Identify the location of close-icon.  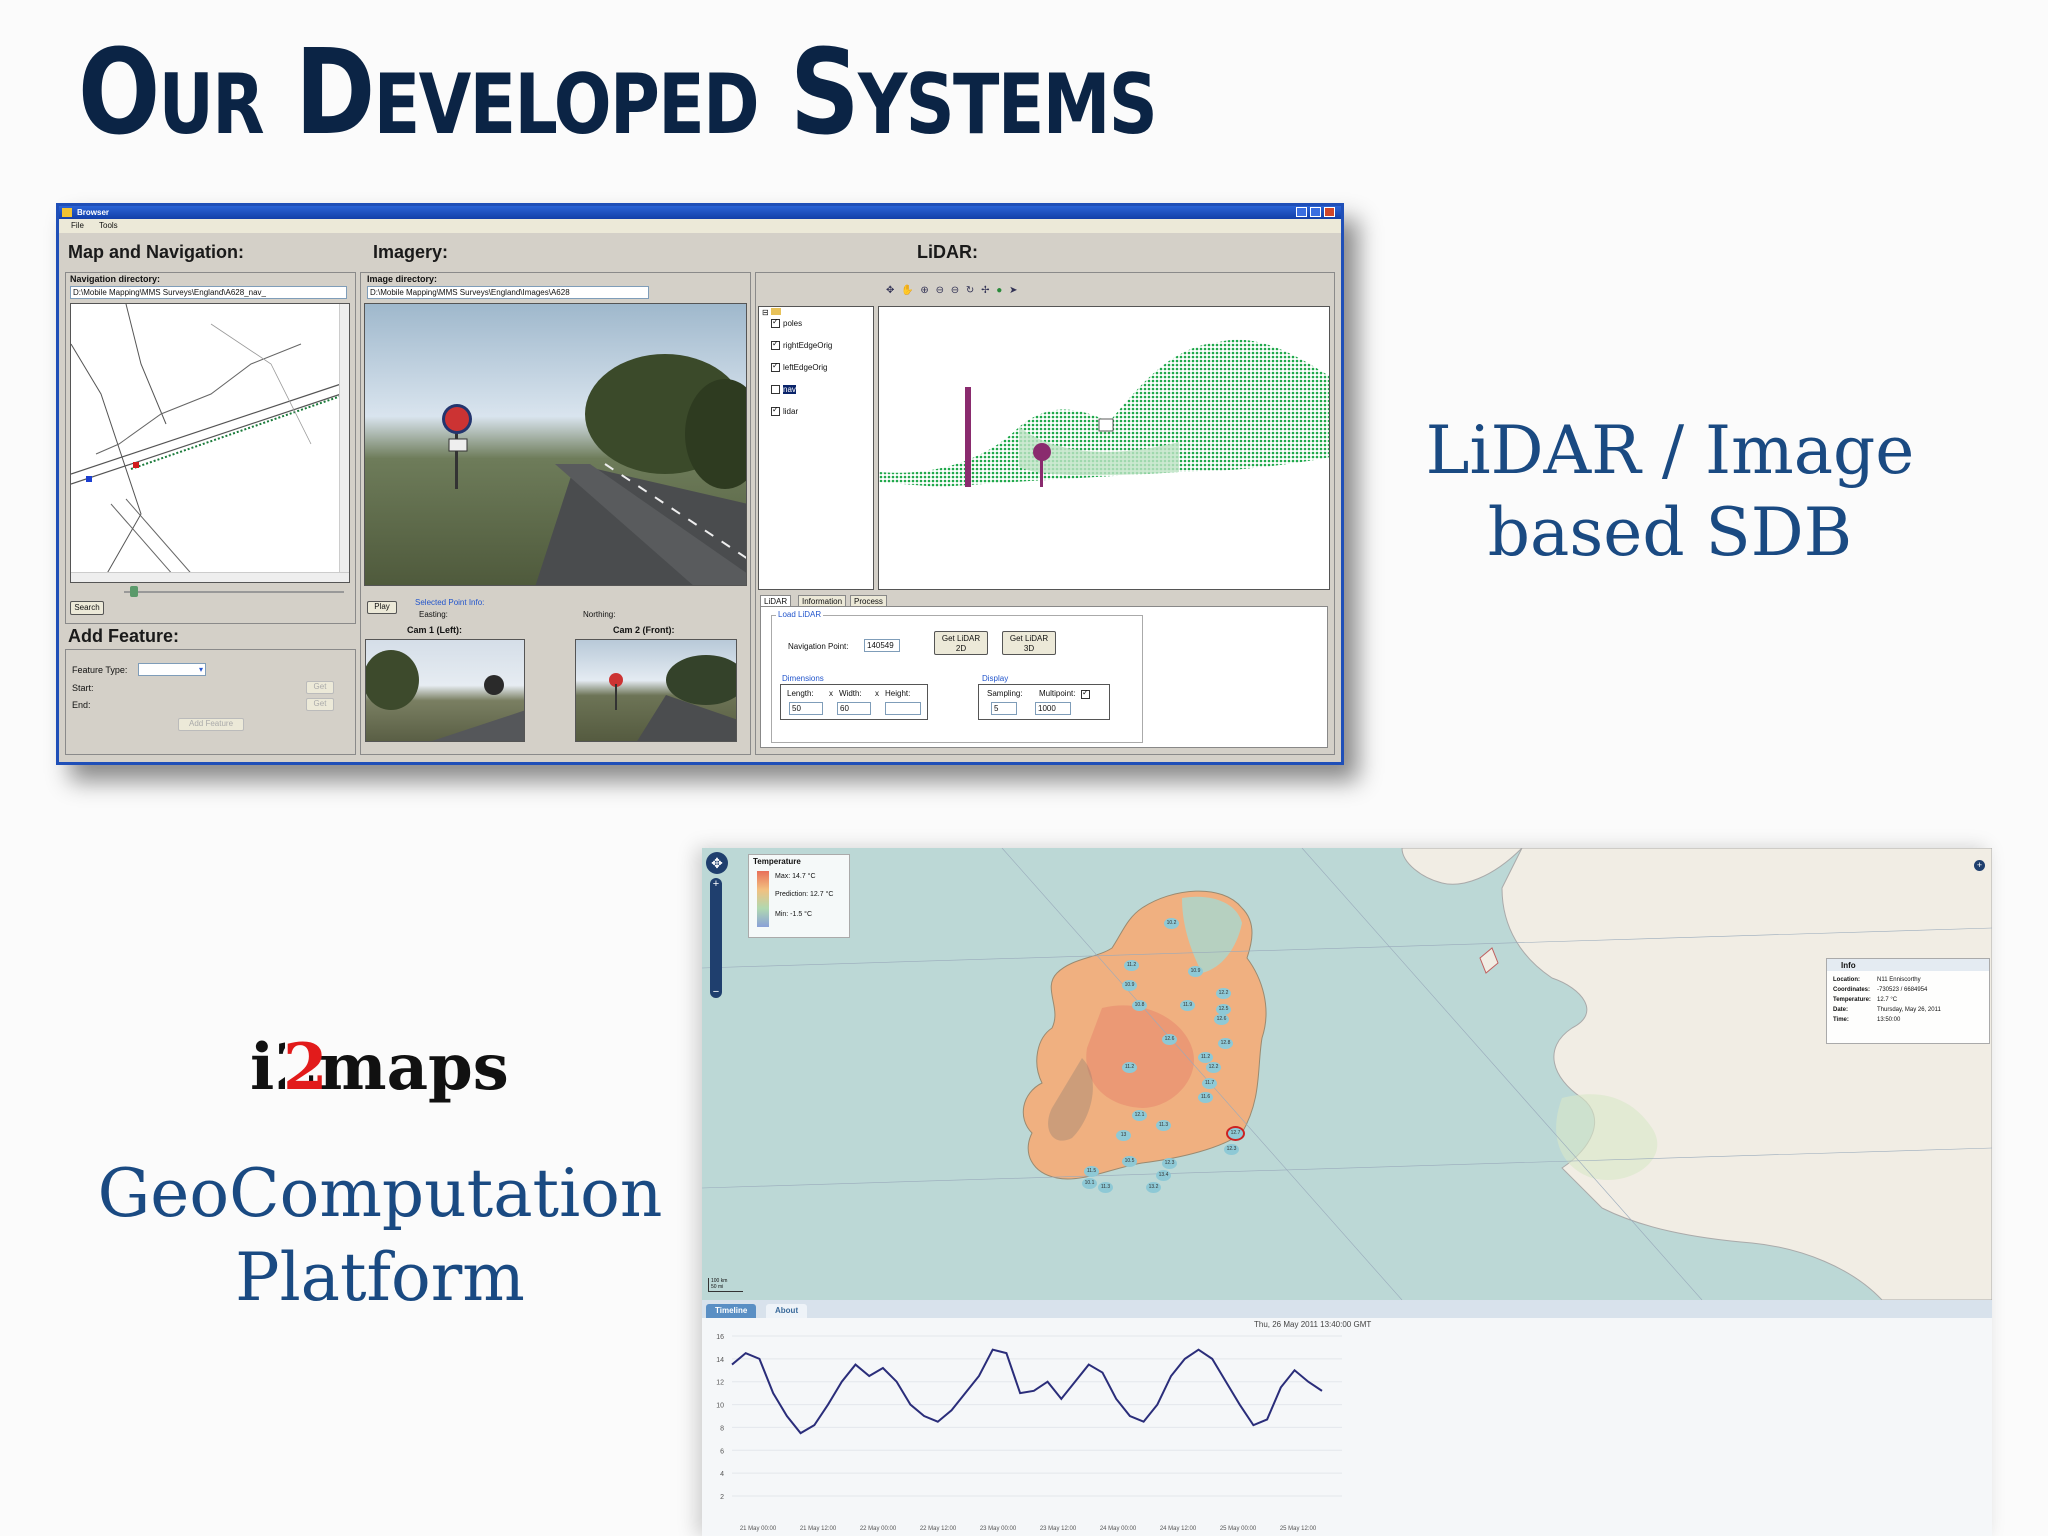
(1329, 212).